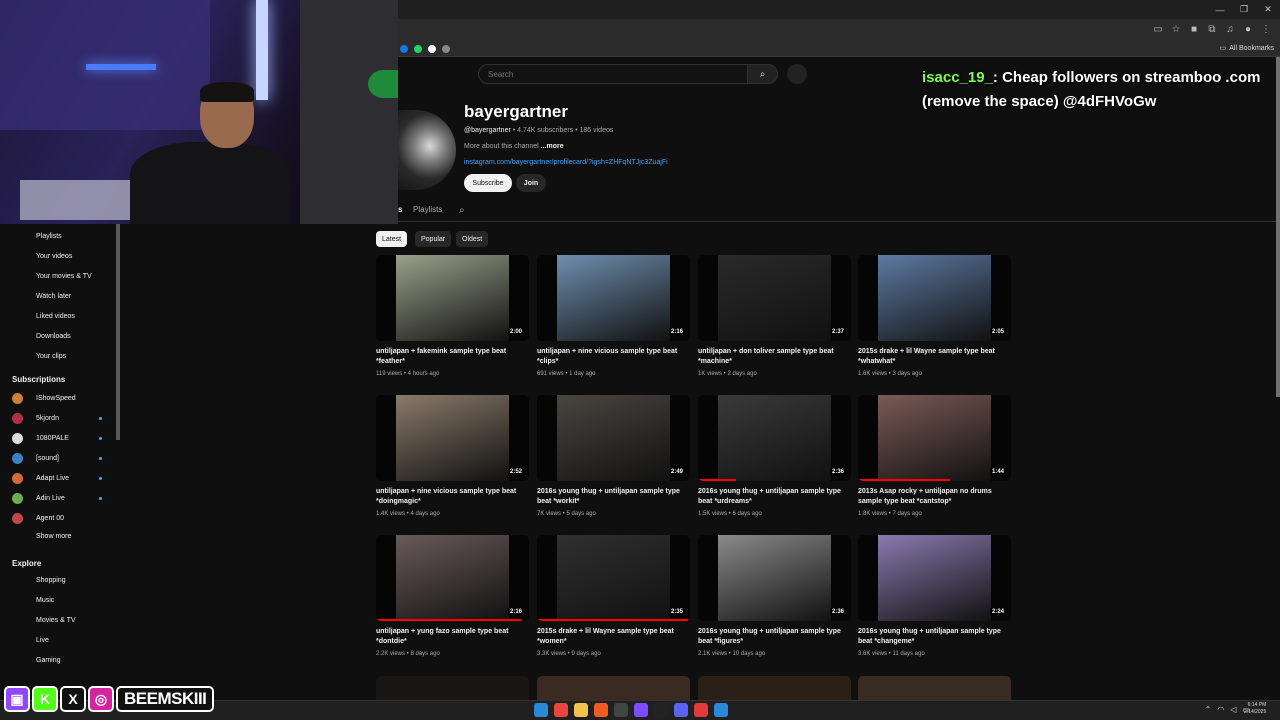  Describe the element at coordinates (418, 49) in the screenshot. I see `whatsapp-icon` at that location.